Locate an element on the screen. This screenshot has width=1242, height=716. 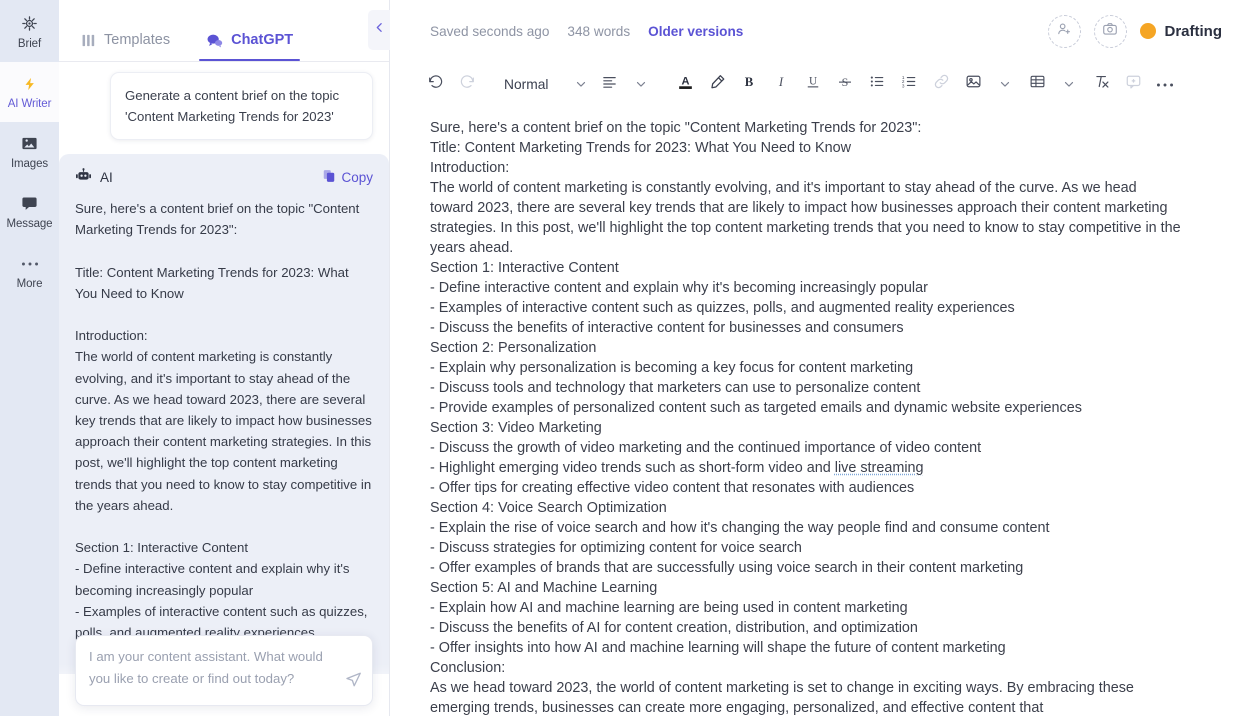
underline-button: U is located at coordinates (813, 84).